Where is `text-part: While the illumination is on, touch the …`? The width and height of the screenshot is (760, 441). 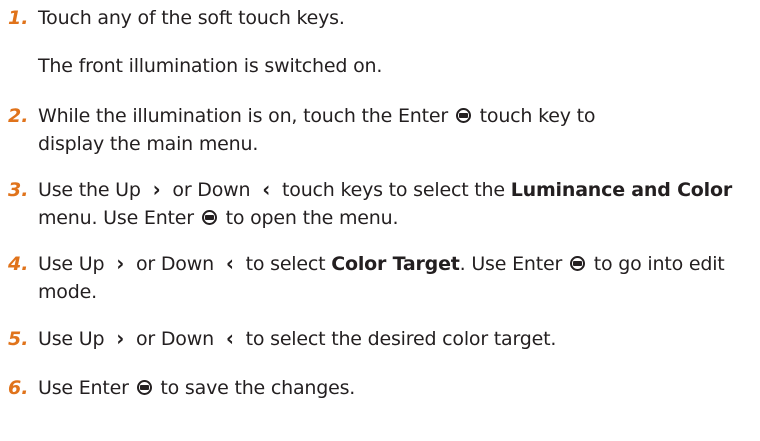
text-part: While the illumination is on, touch the … is located at coordinates (243, 116).